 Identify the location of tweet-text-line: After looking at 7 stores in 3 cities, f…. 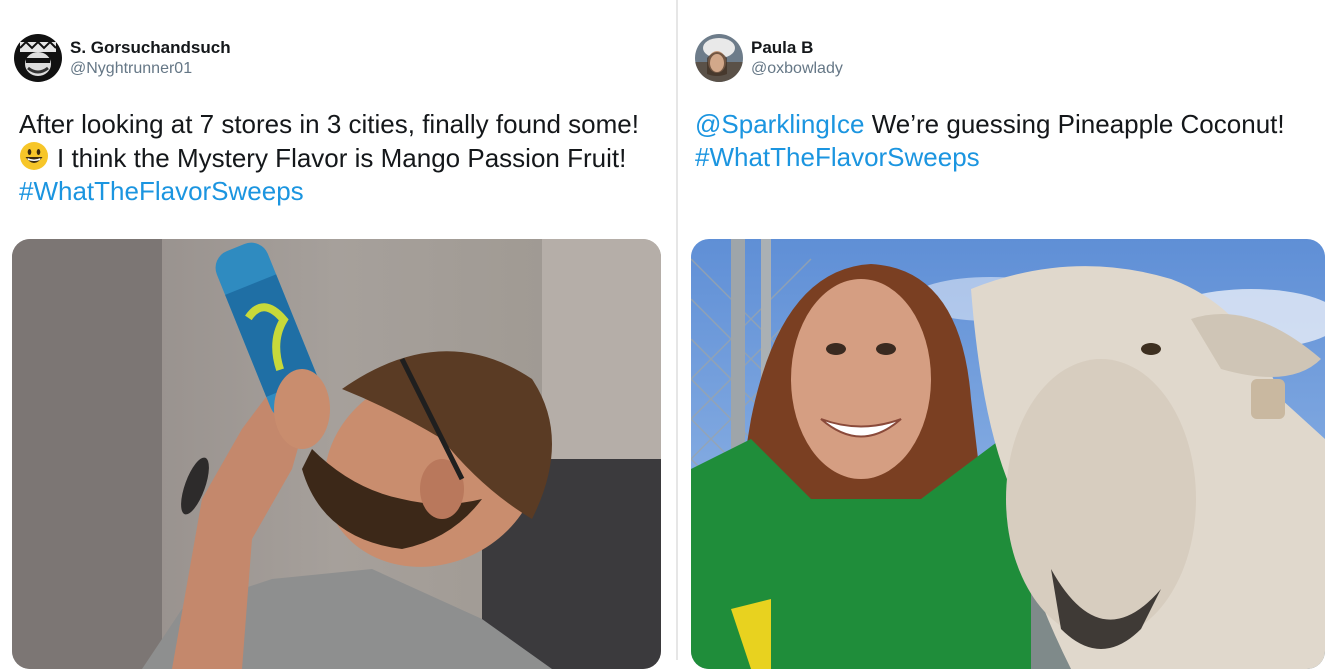
(329, 124).